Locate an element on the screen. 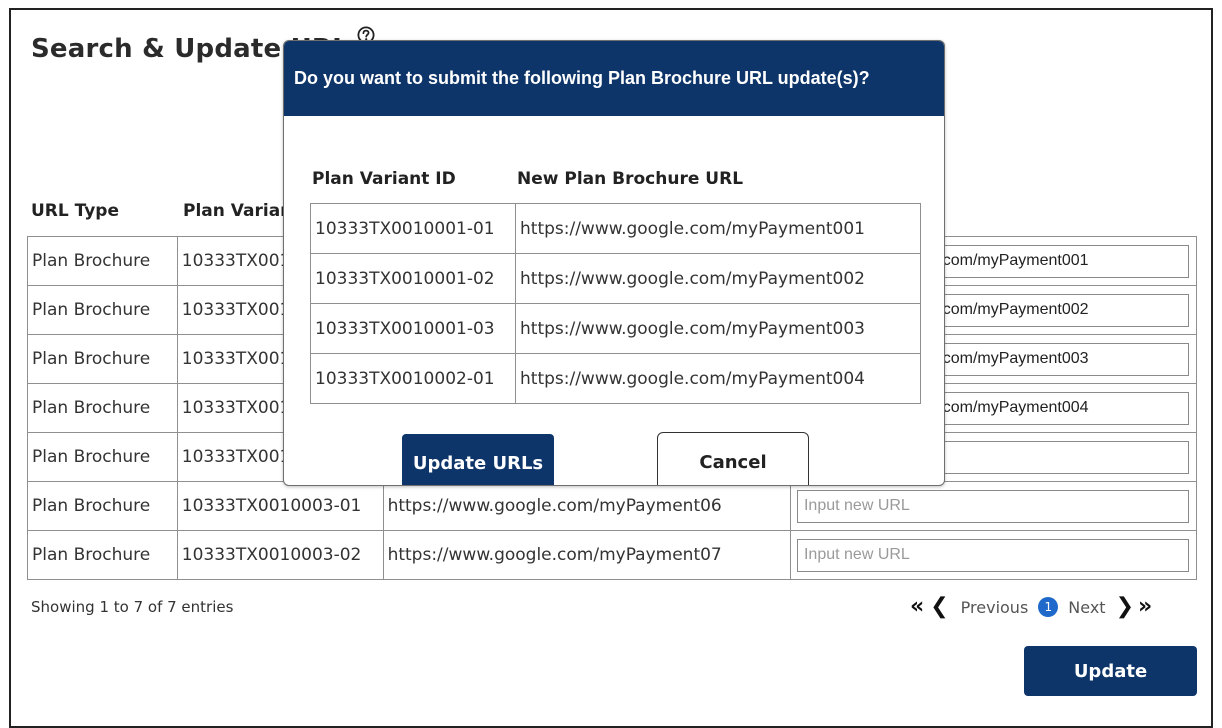 The image size is (1222, 728). cancel-button: Cancel is located at coordinates (733, 458).